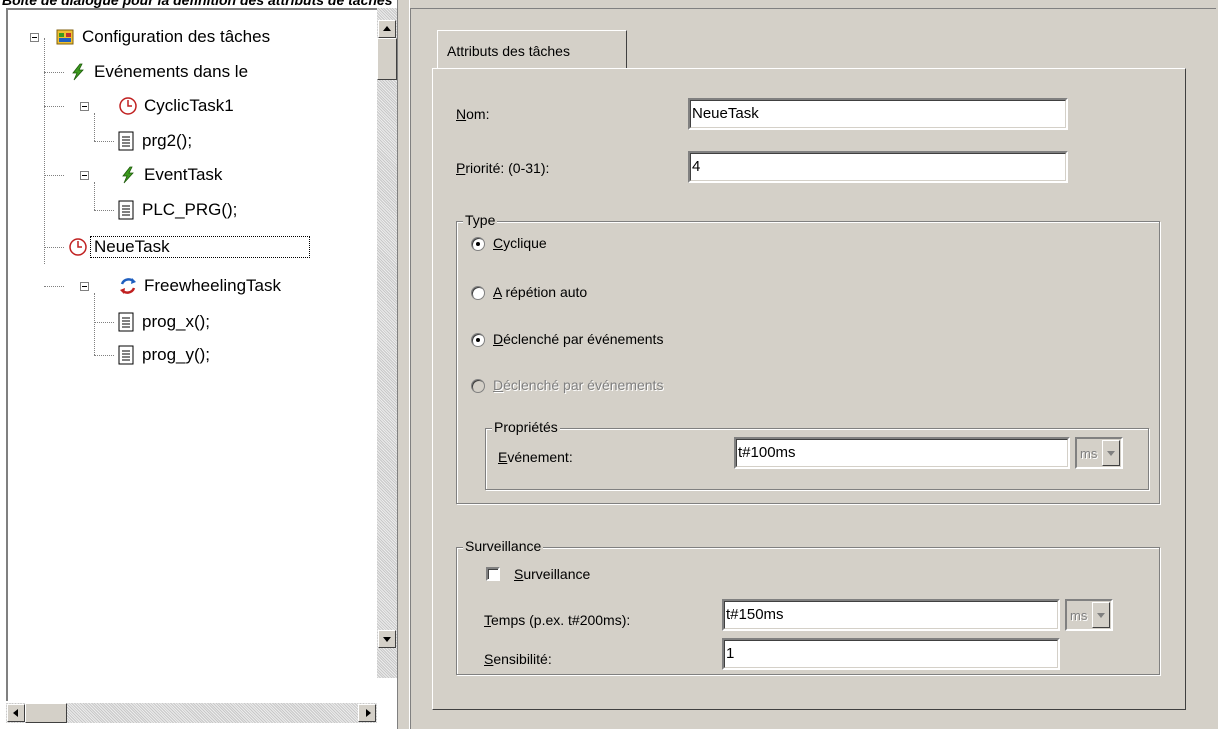 This screenshot has width=1218, height=729. Describe the element at coordinates (66, 37) in the screenshot. I see `task-config-icon` at that location.